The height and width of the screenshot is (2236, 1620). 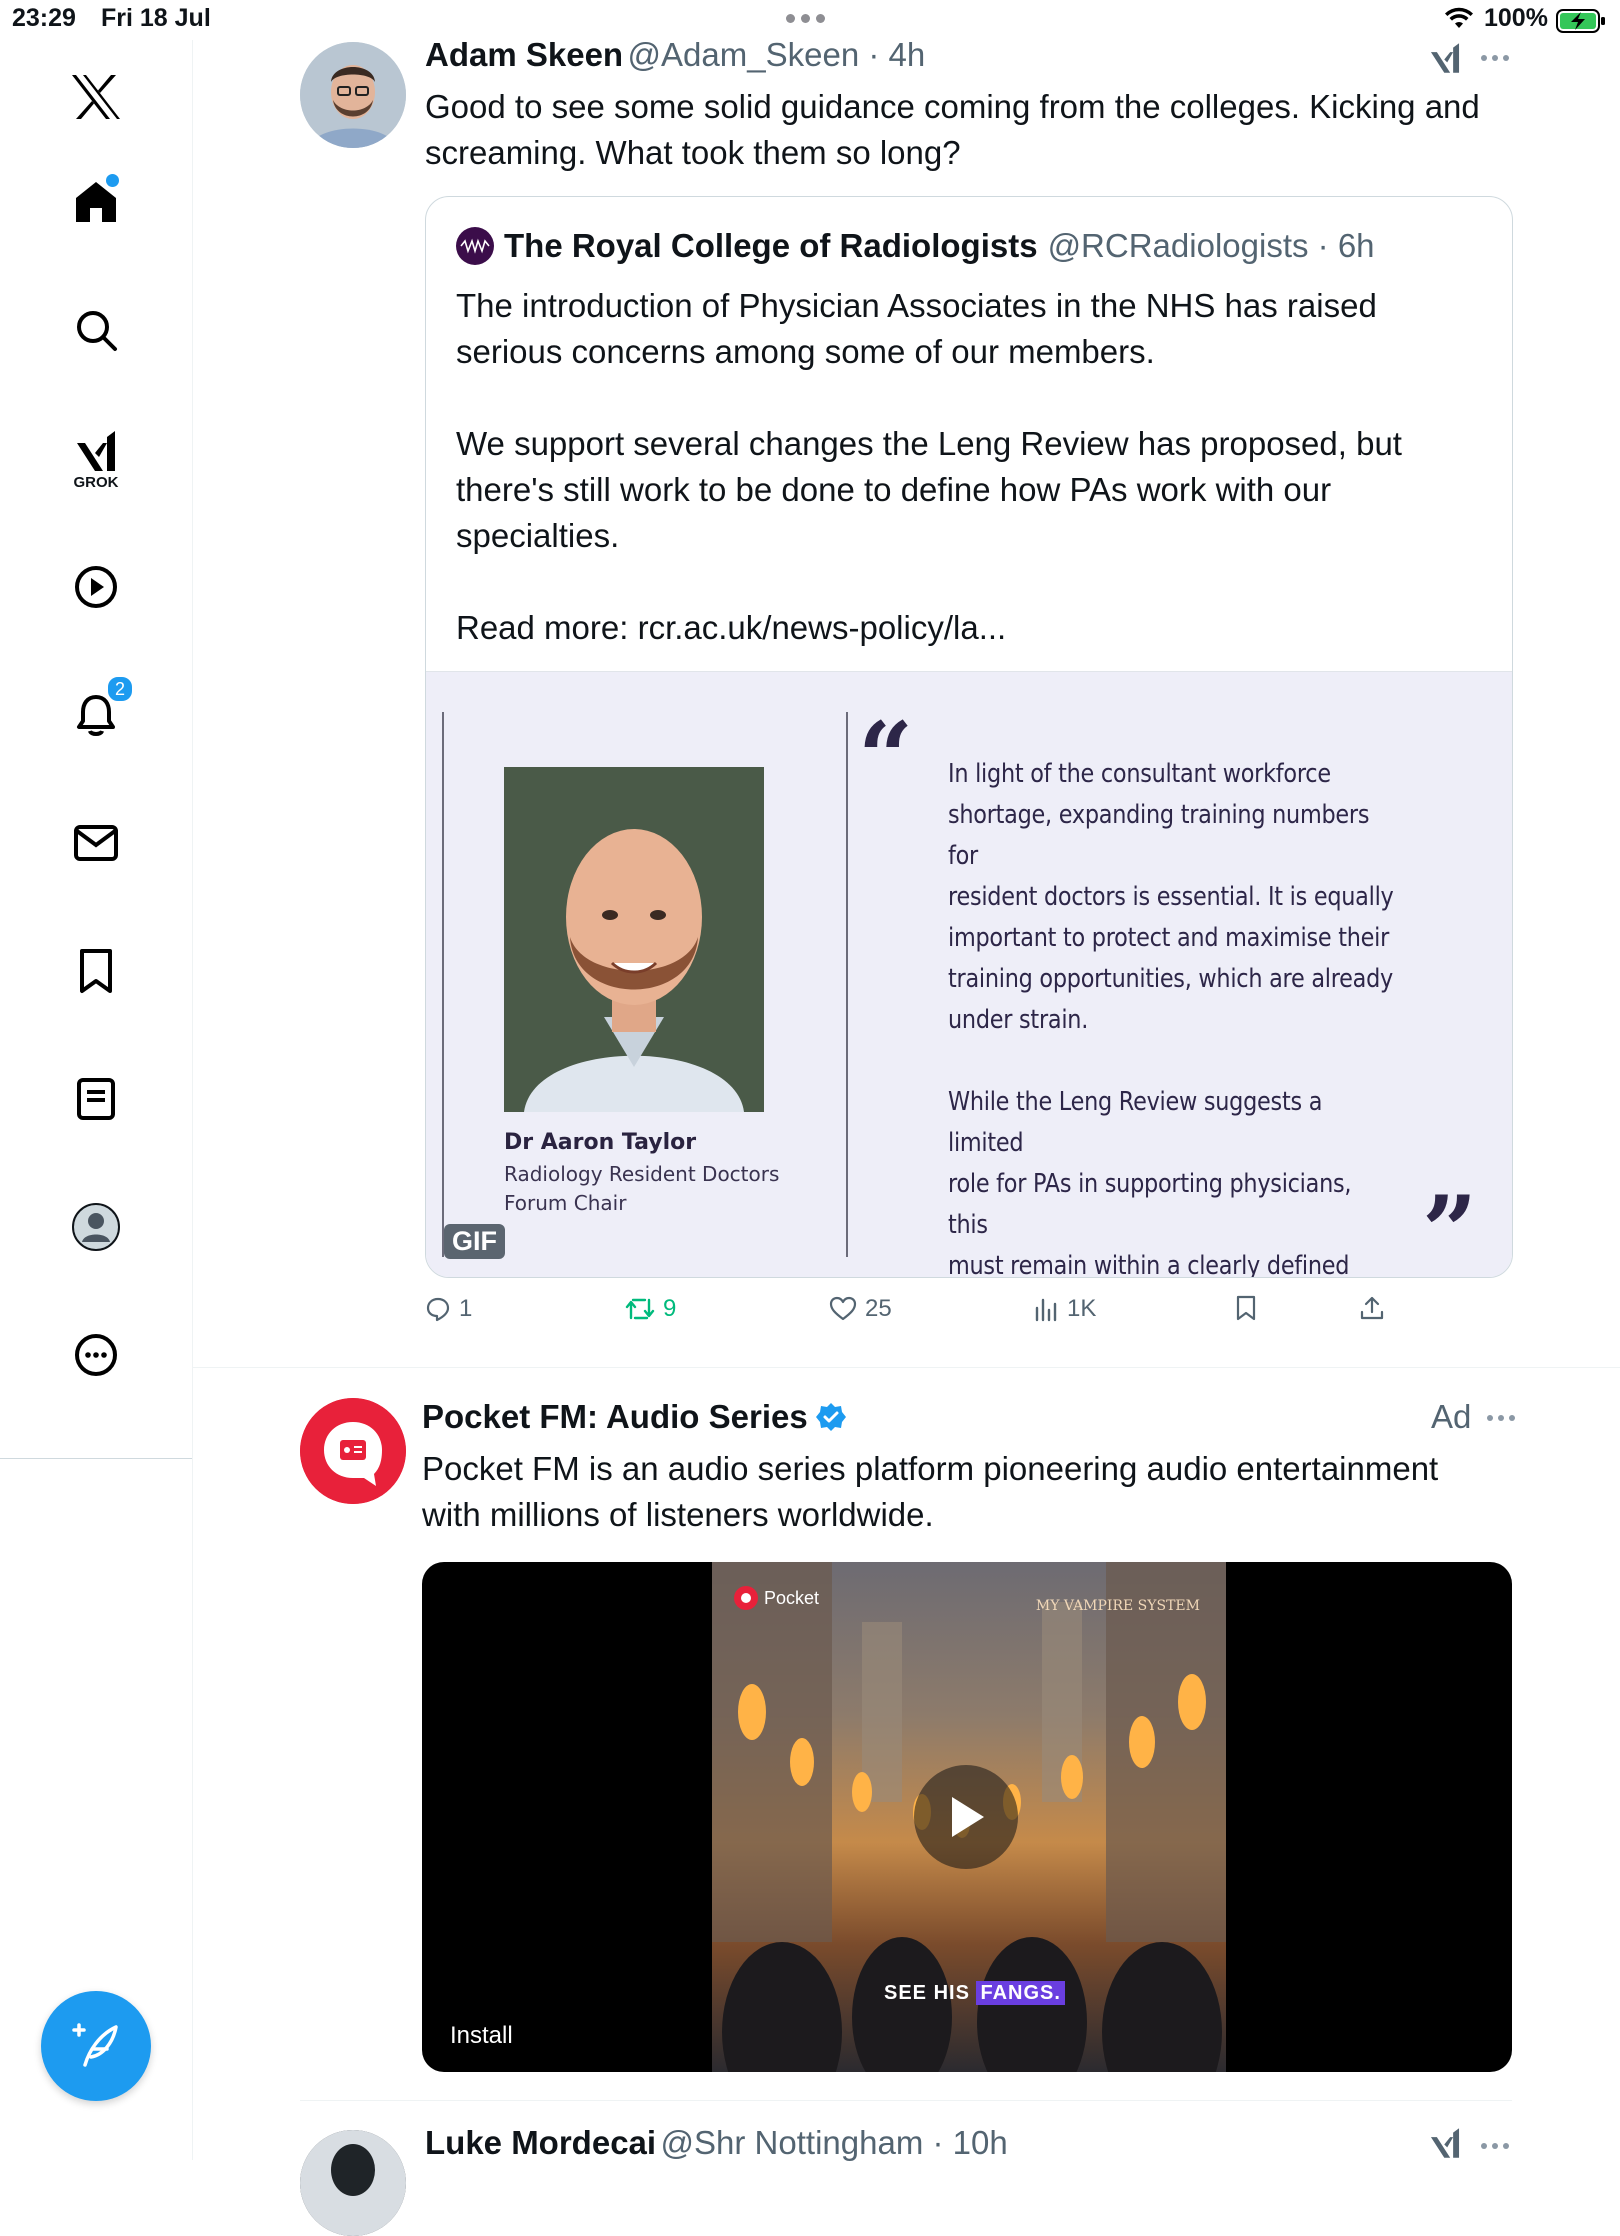 What do you see at coordinates (96, 1458) in the screenshot?
I see `sidebar-divider` at bounding box center [96, 1458].